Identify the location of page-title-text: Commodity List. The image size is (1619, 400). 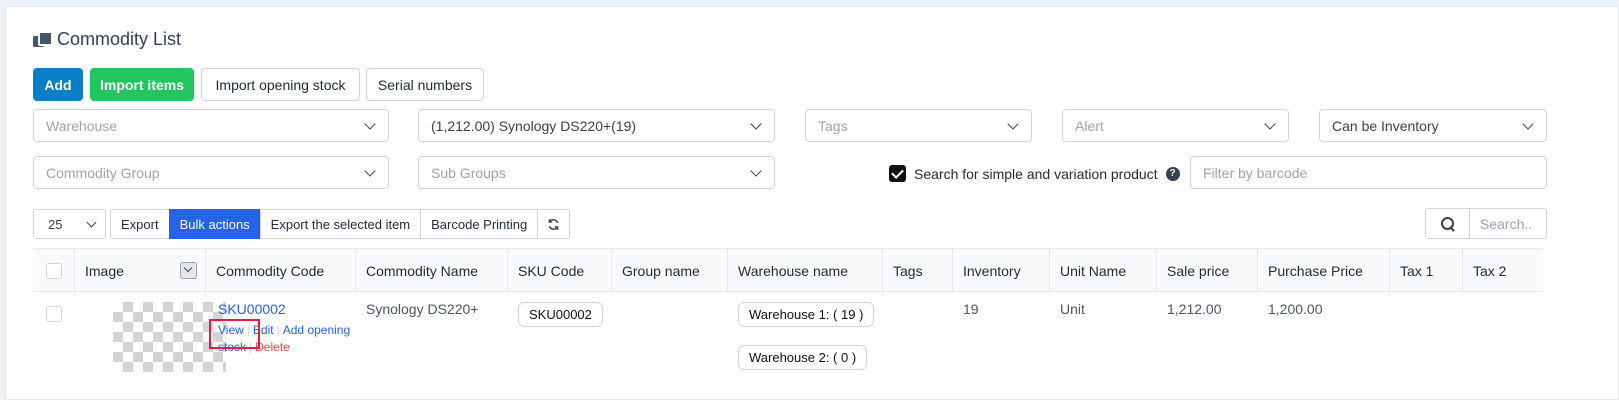
(119, 39).